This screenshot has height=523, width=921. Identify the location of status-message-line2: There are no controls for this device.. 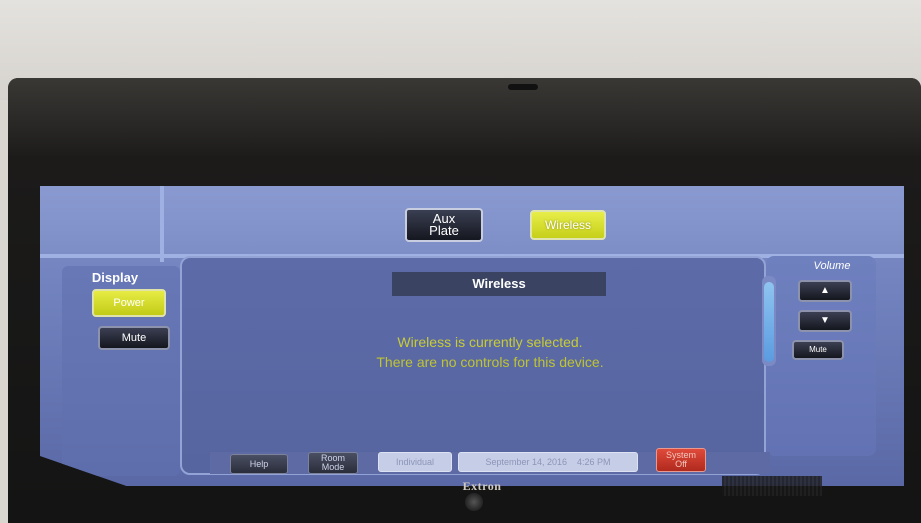
(490, 362).